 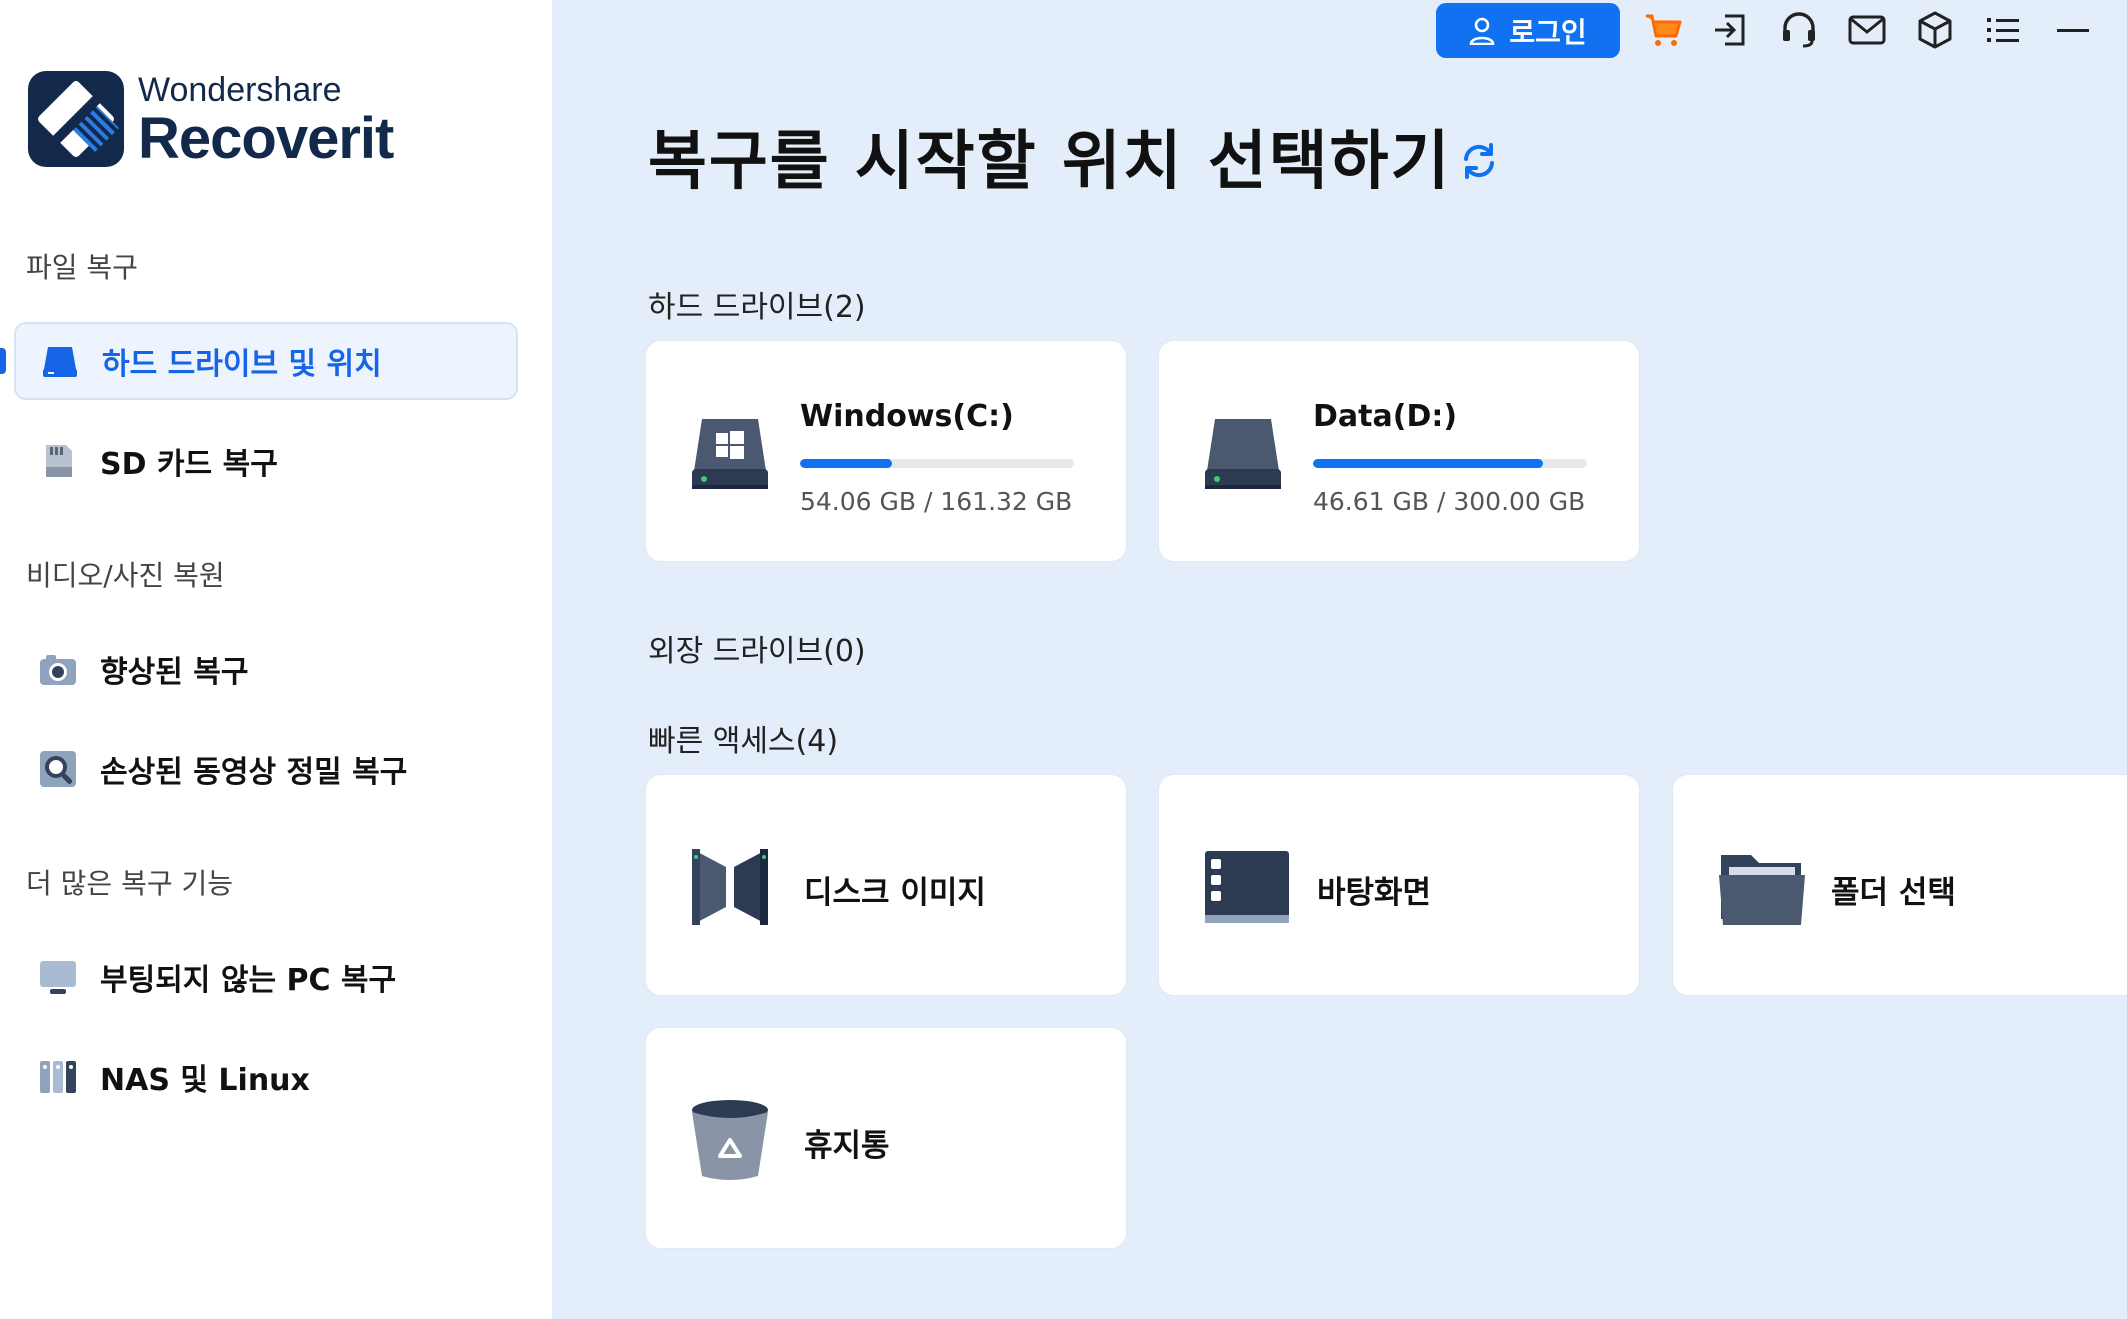 I want to click on list-icon, so click(x=2003, y=30).